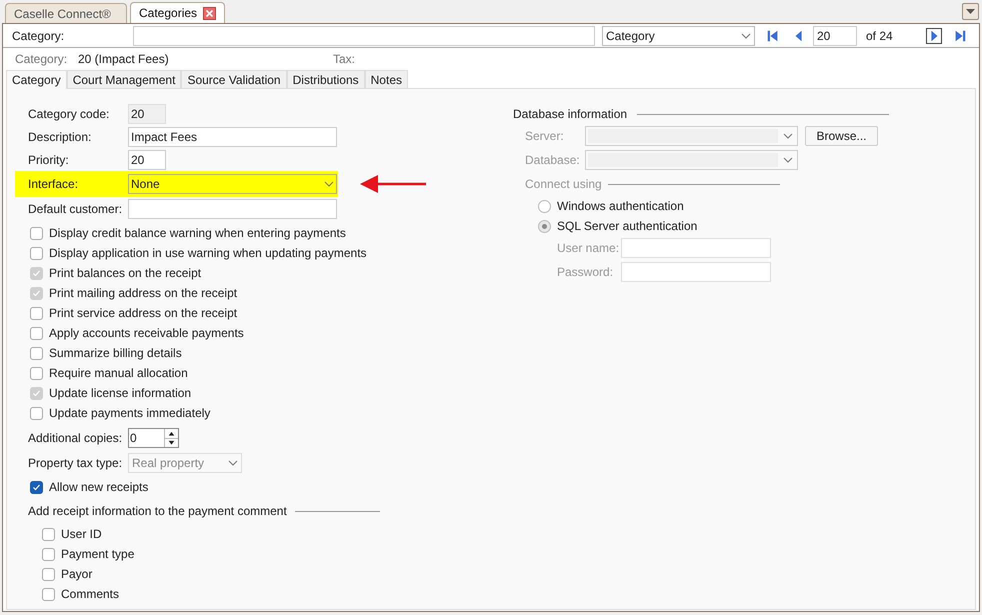 The height and width of the screenshot is (615, 982). What do you see at coordinates (696, 272) in the screenshot?
I see `password-field` at bounding box center [696, 272].